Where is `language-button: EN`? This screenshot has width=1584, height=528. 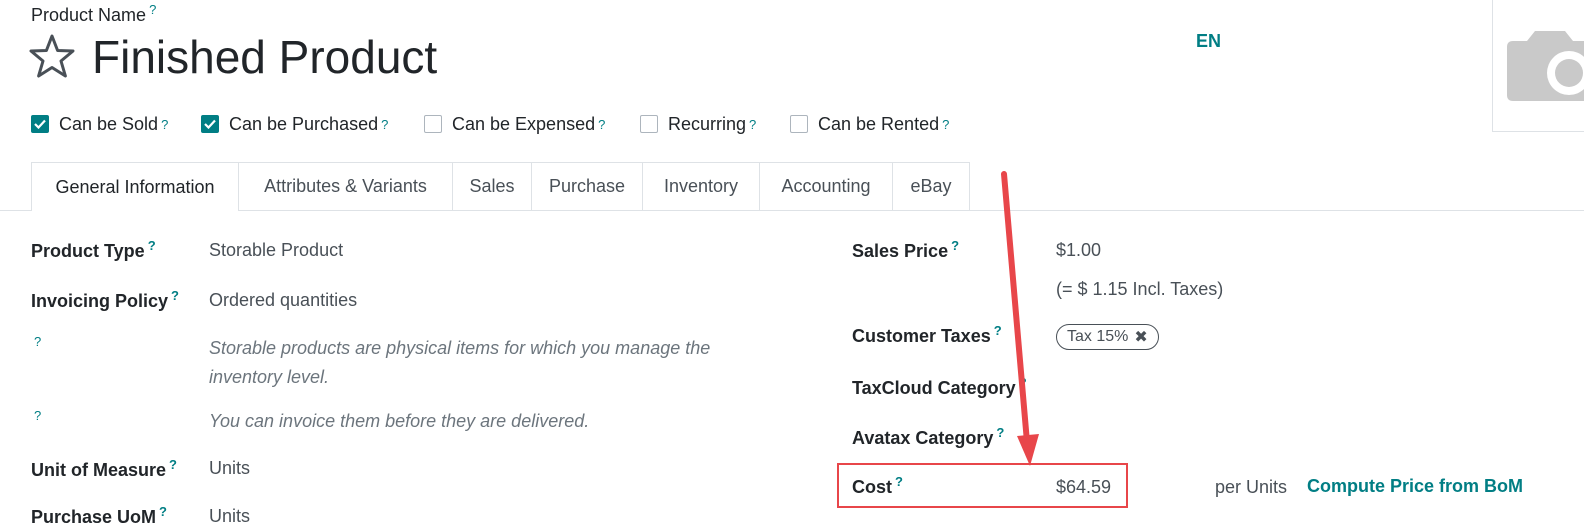 language-button: EN is located at coordinates (1208, 41).